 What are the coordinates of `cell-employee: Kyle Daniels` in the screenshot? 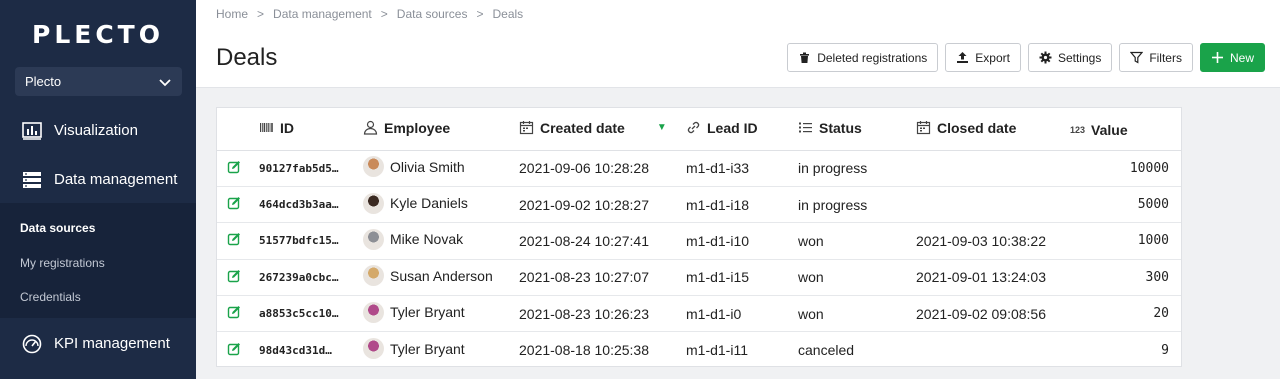 It's located at (441, 205).